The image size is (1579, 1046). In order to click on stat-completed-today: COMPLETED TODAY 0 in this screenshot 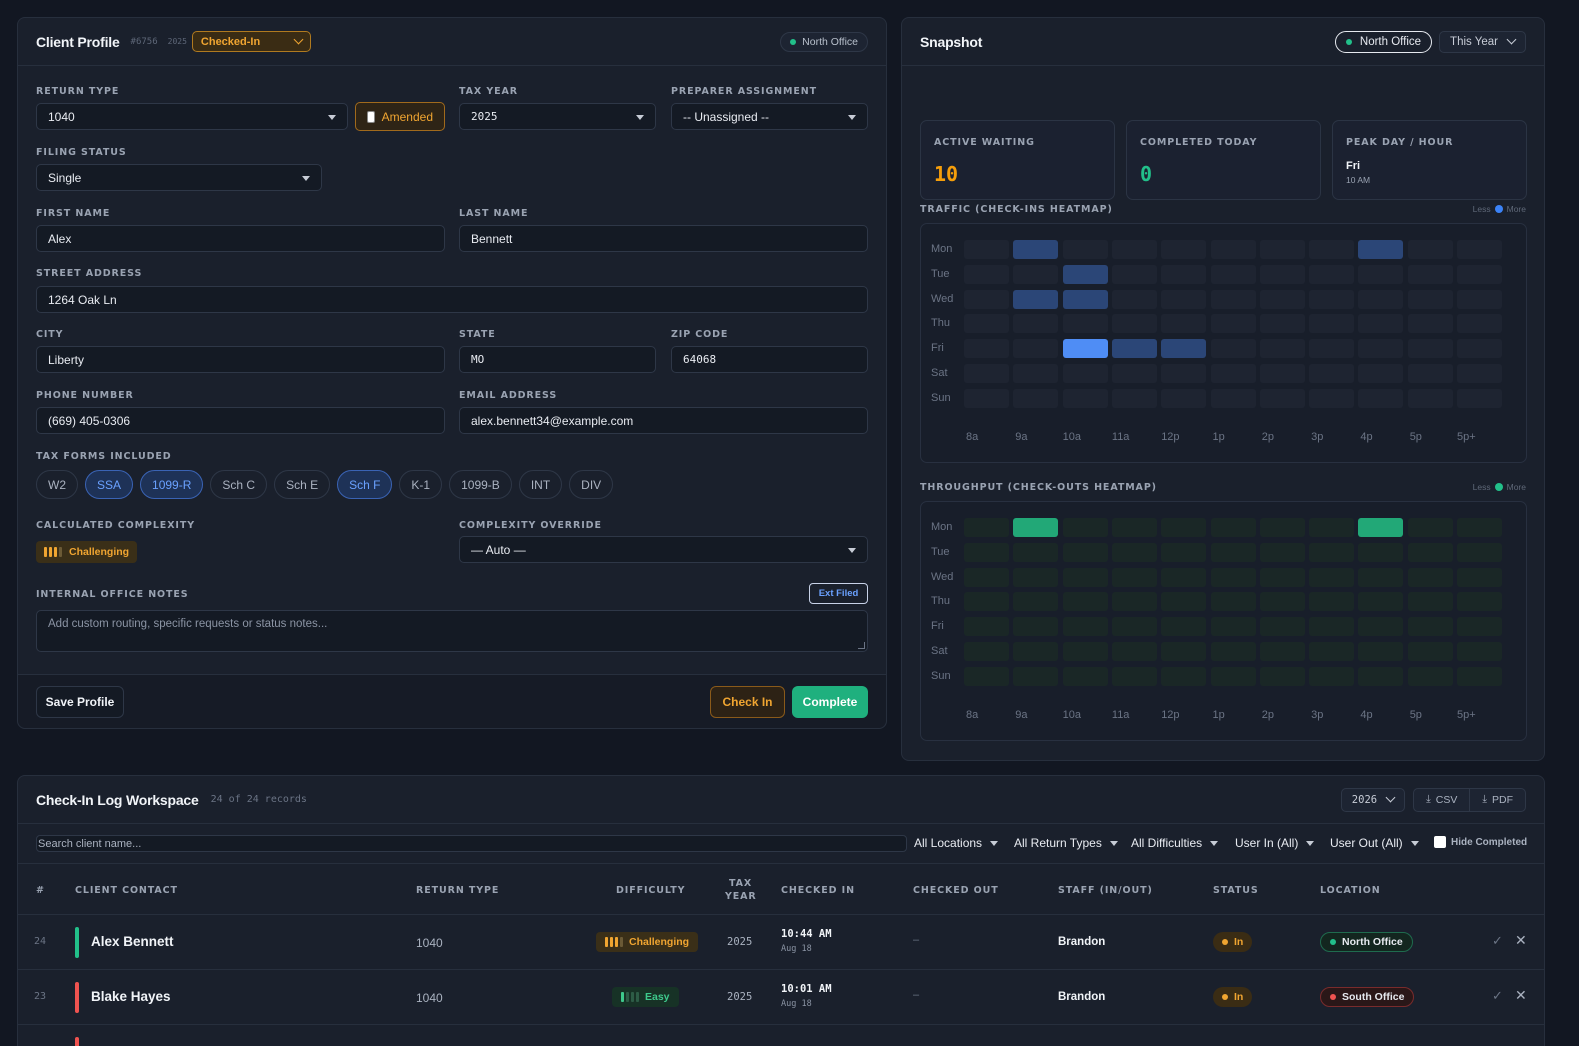, I will do `click(1223, 160)`.